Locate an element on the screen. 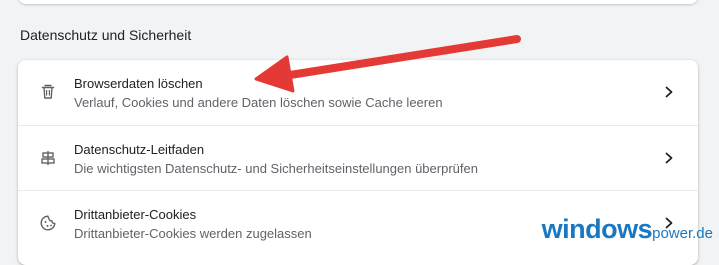  watermark-logo: windowspower.de is located at coordinates (627, 229).